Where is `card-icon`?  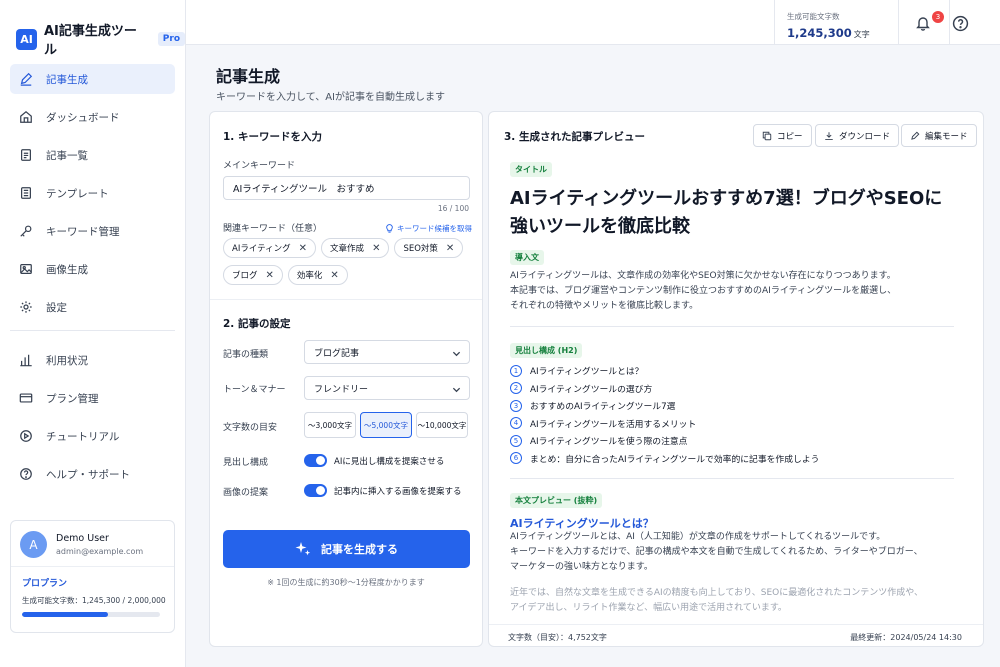 card-icon is located at coordinates (26, 398).